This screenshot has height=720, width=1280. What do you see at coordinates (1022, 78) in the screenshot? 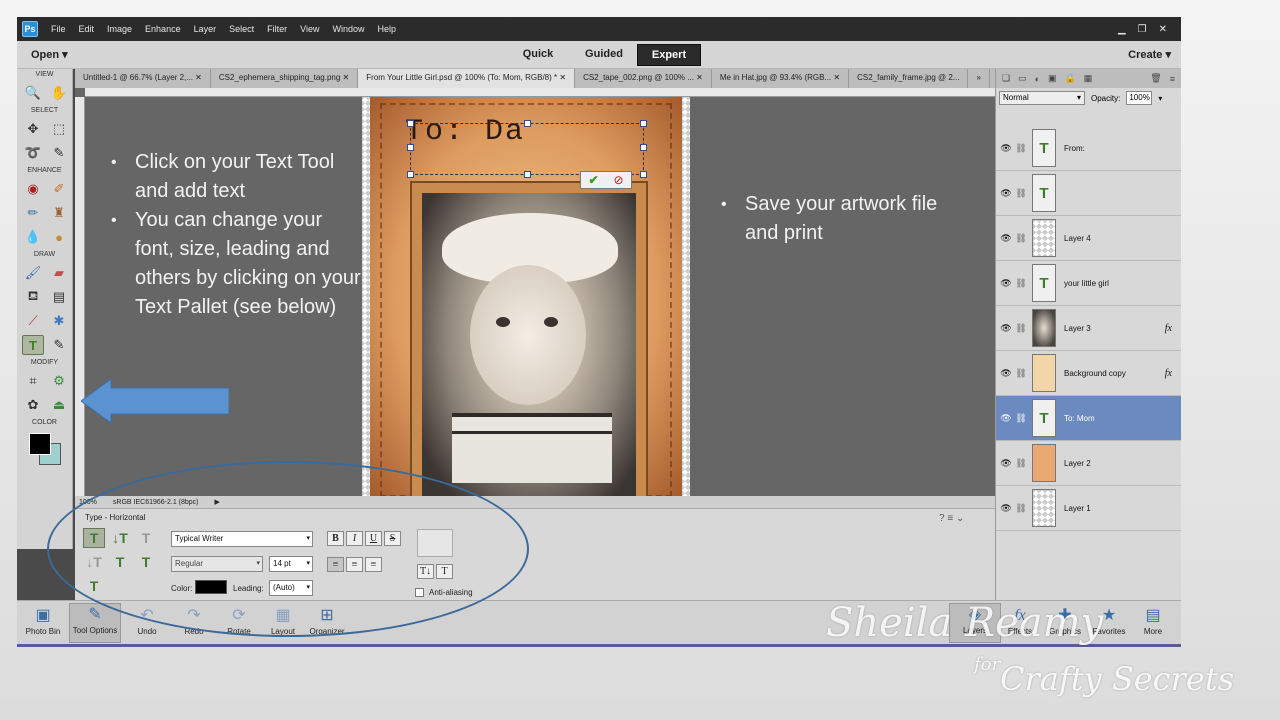
I see `new-group-icon: ▭` at bounding box center [1022, 78].